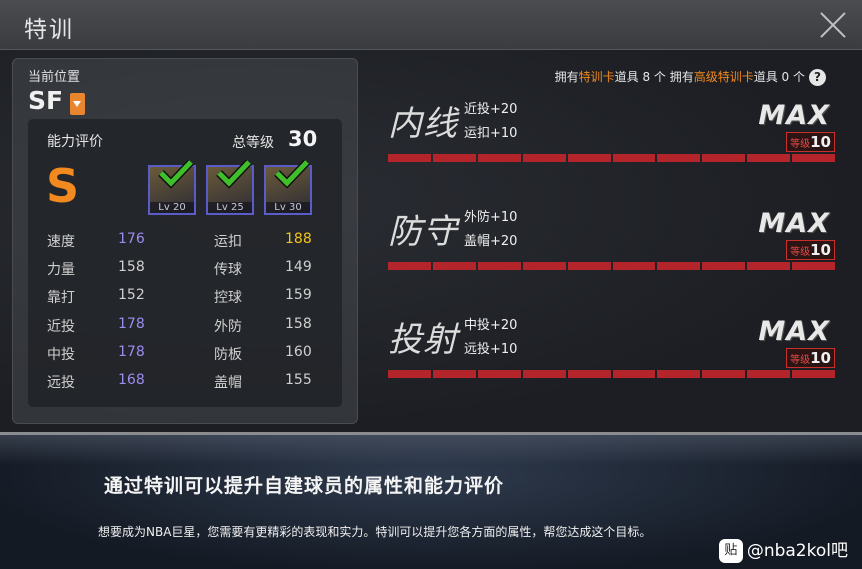  What do you see at coordinates (63, 186) in the screenshot?
I see `rating-grade: S` at bounding box center [63, 186].